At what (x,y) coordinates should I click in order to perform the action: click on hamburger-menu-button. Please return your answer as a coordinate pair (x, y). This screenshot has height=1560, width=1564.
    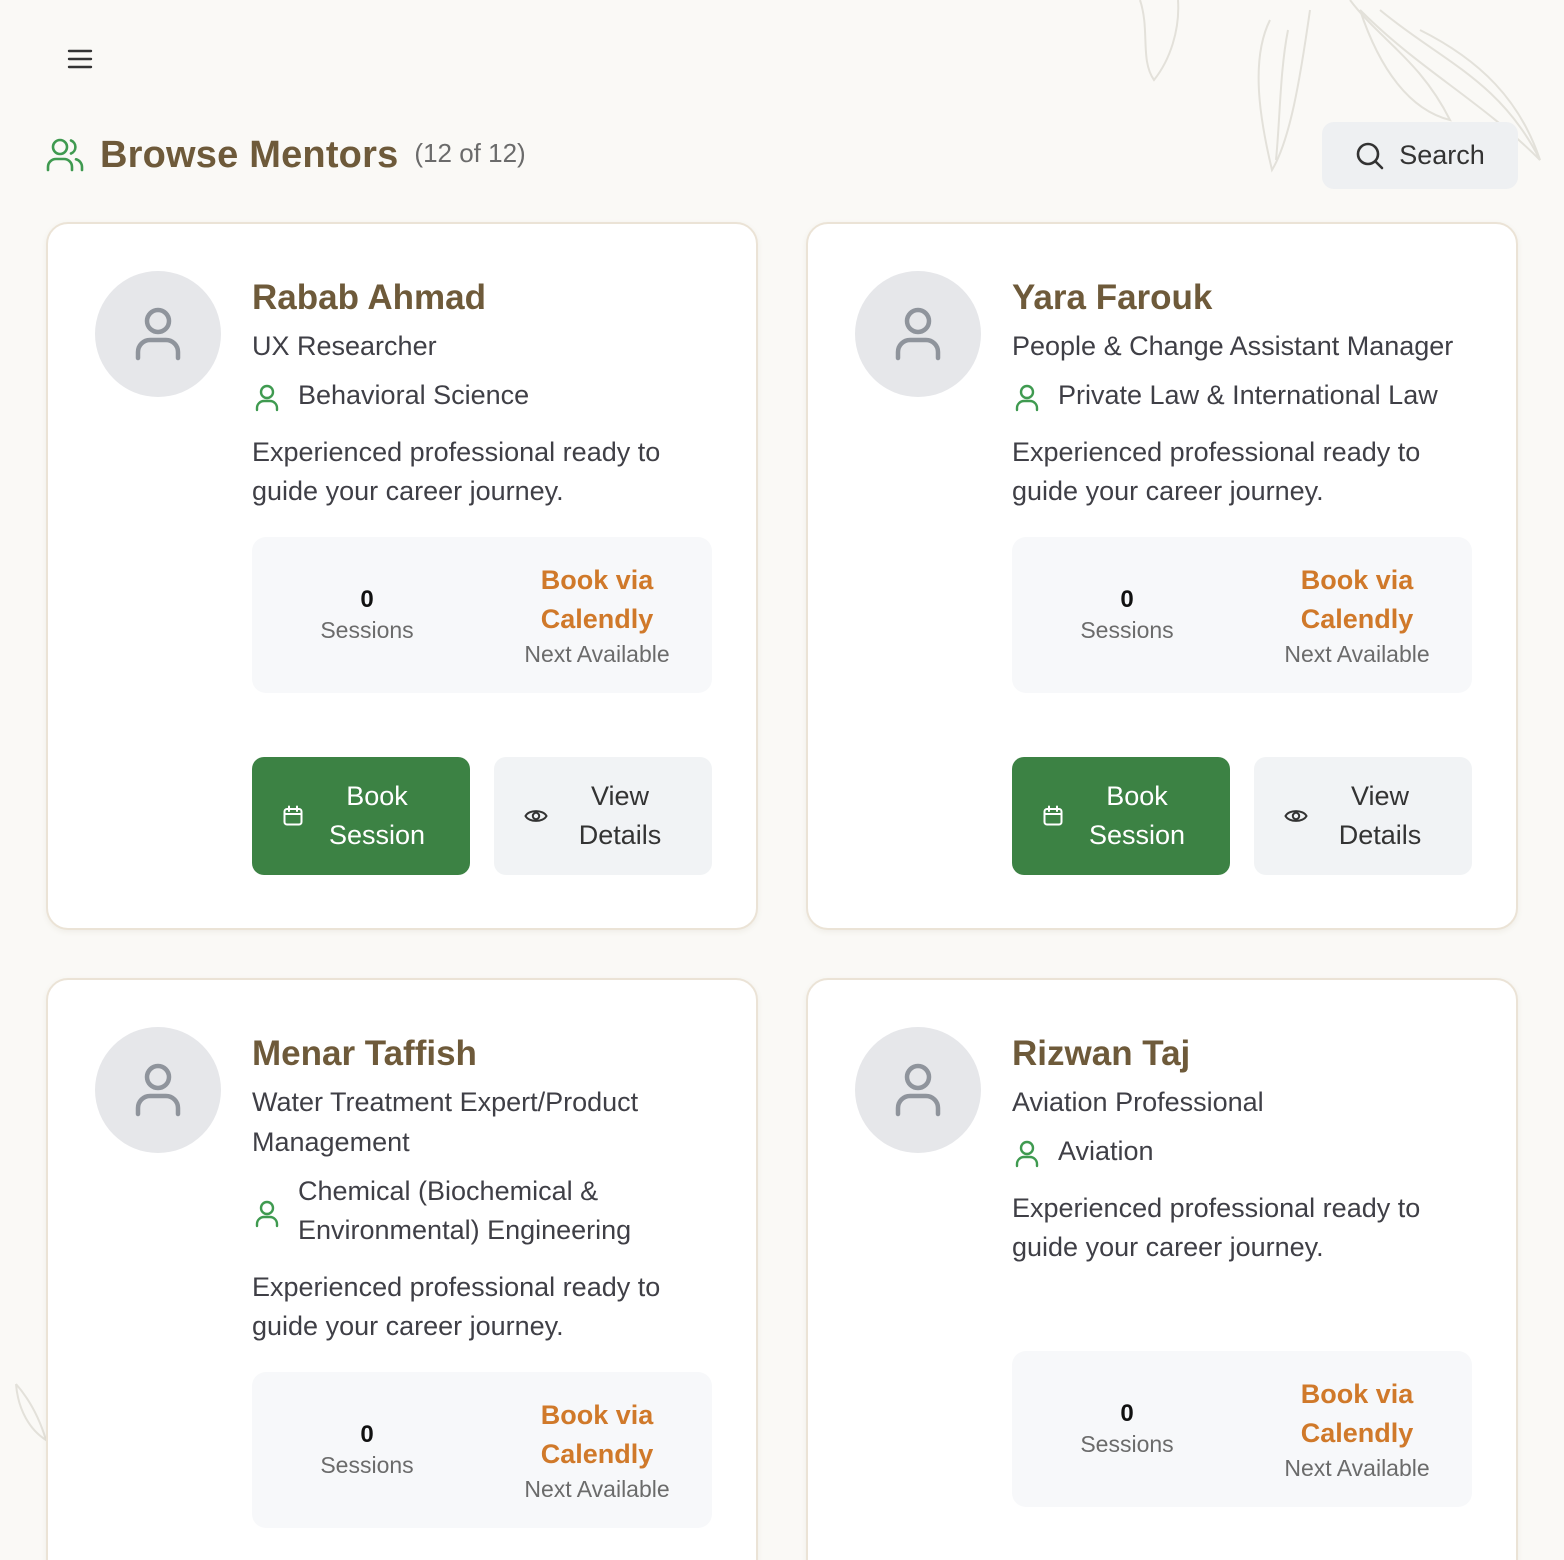
    Looking at the image, I should click on (80, 59).